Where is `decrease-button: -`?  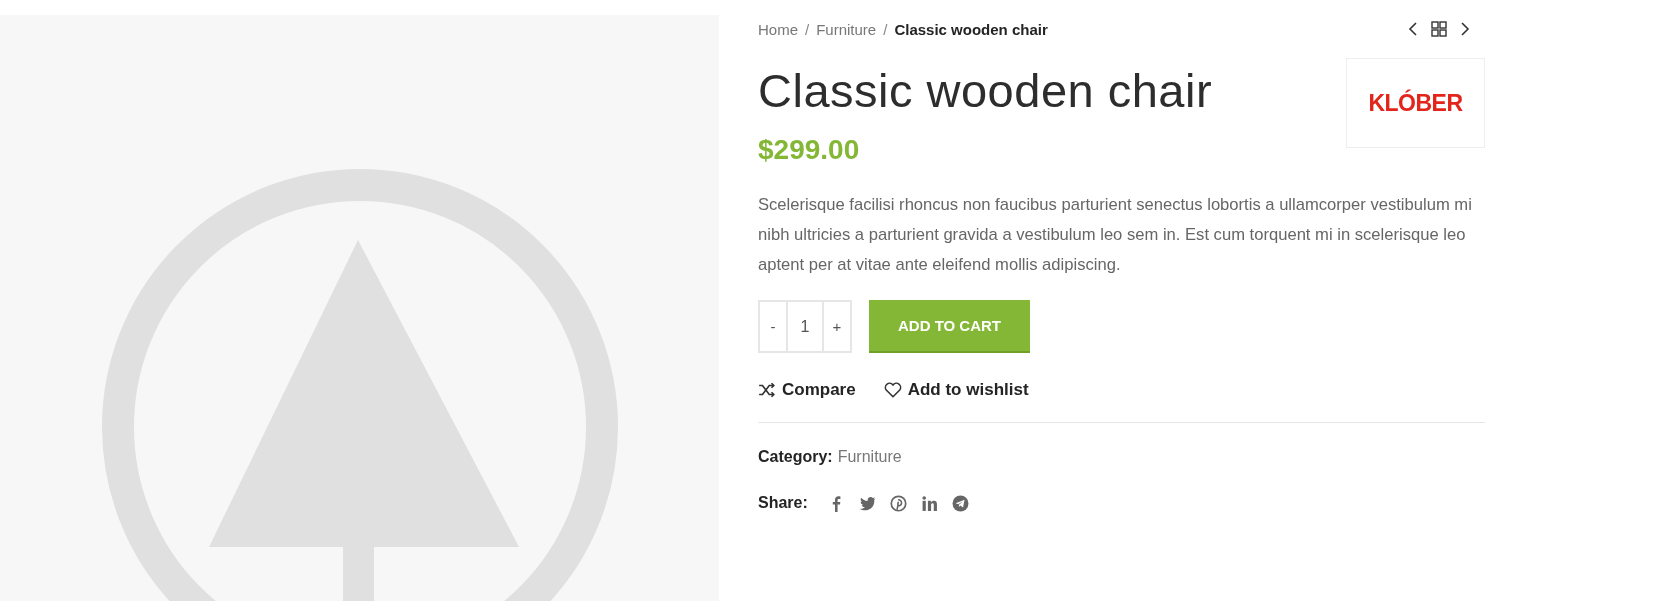
decrease-button: - is located at coordinates (773, 326).